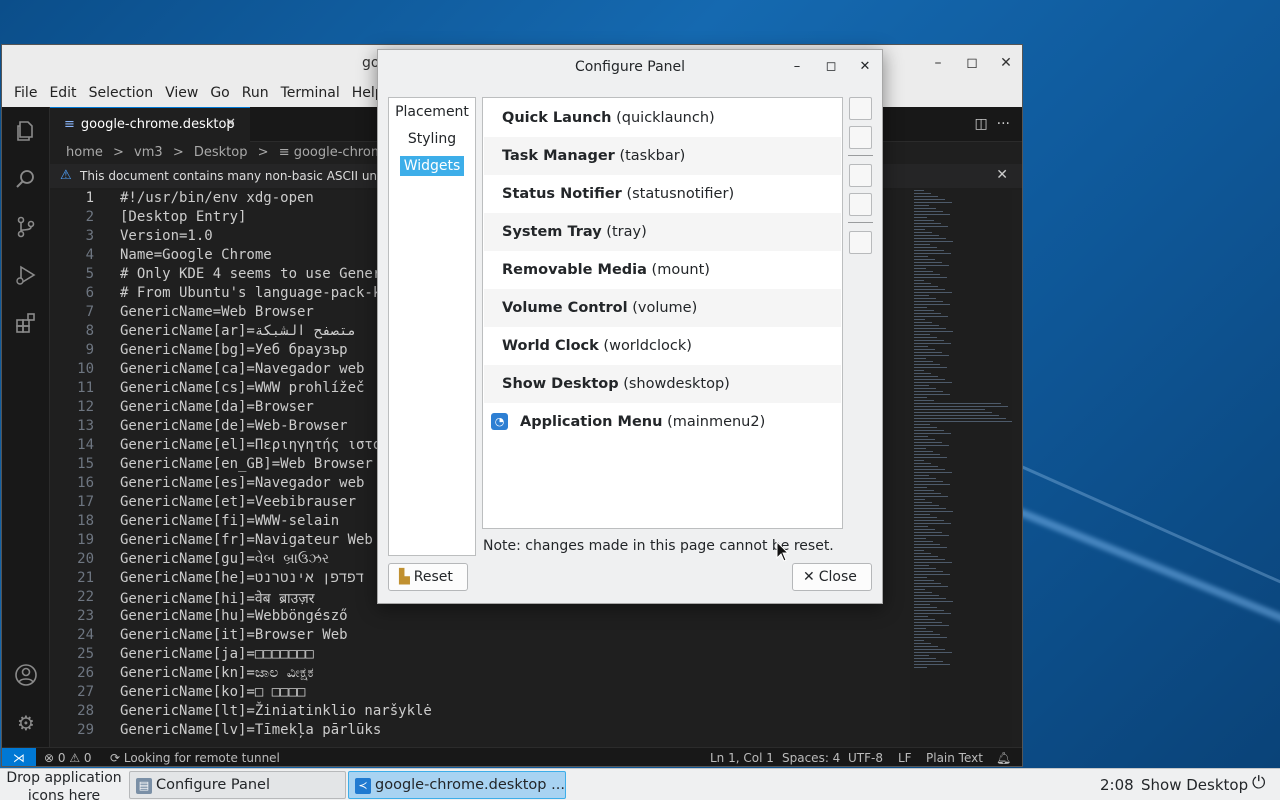  Describe the element at coordinates (428, 577) in the screenshot. I see `reset-button: ▙ Reset` at that location.